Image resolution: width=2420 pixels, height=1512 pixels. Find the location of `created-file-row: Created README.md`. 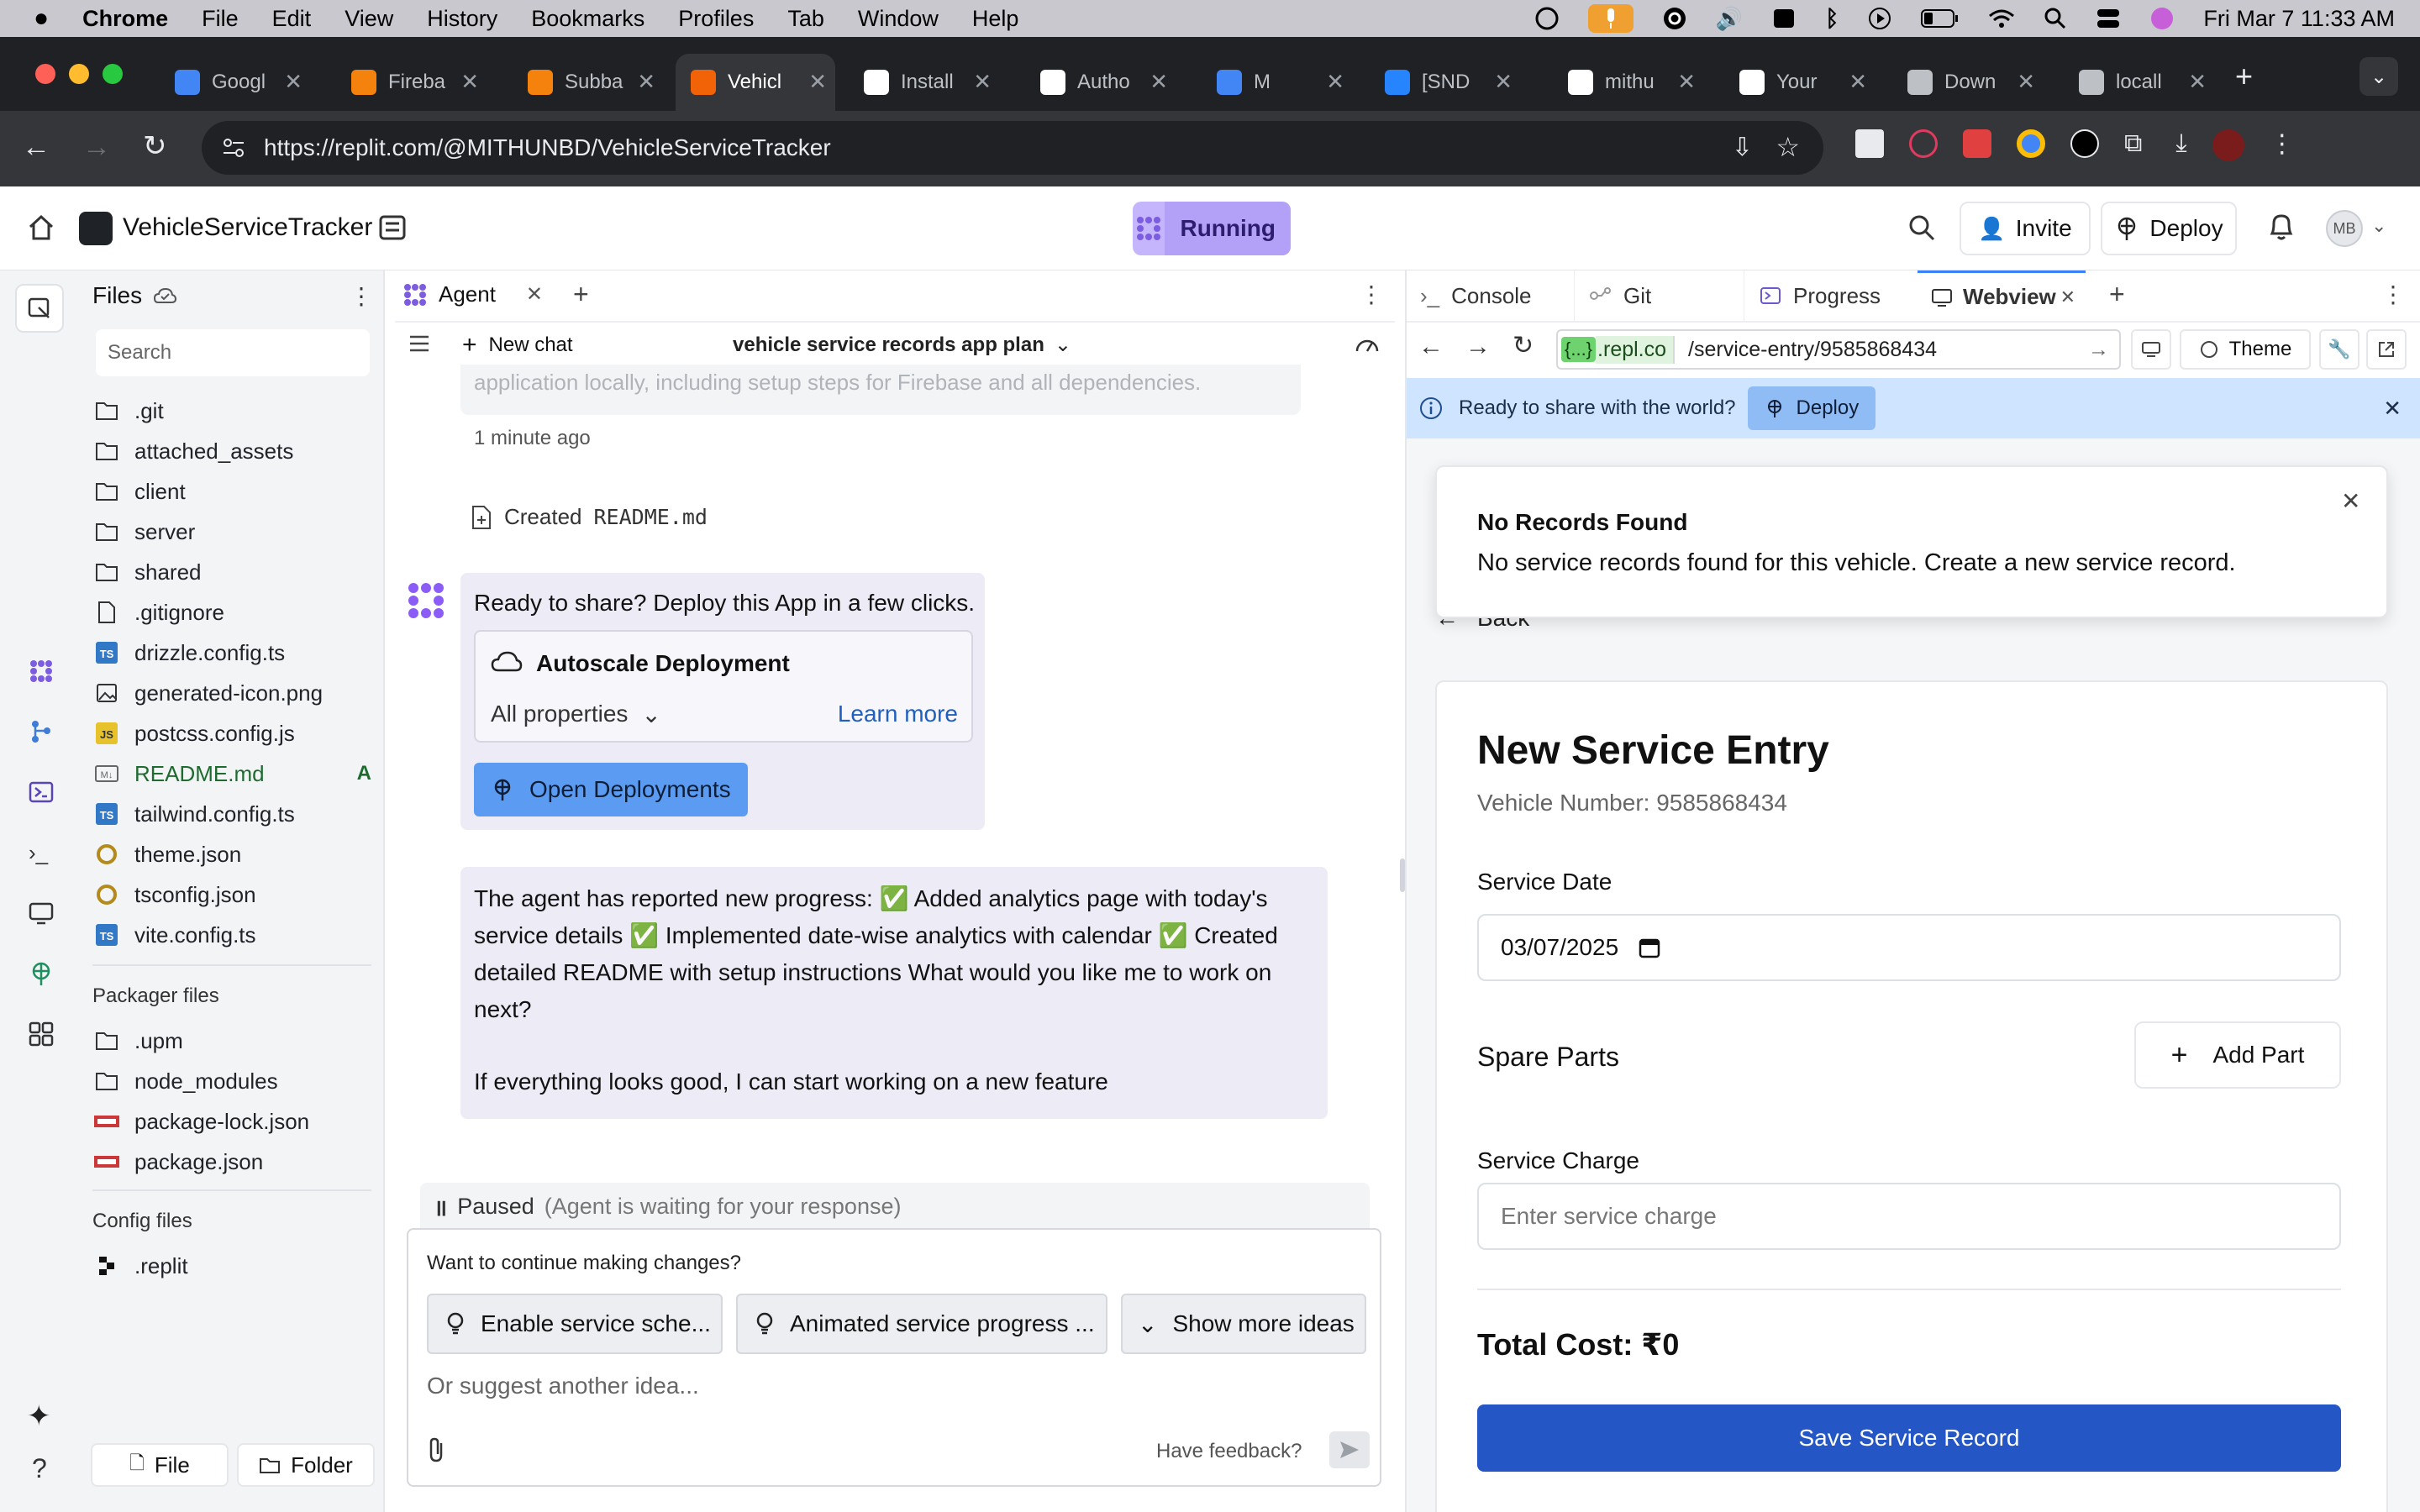

created-file-row: Created README.md is located at coordinates (589, 517).